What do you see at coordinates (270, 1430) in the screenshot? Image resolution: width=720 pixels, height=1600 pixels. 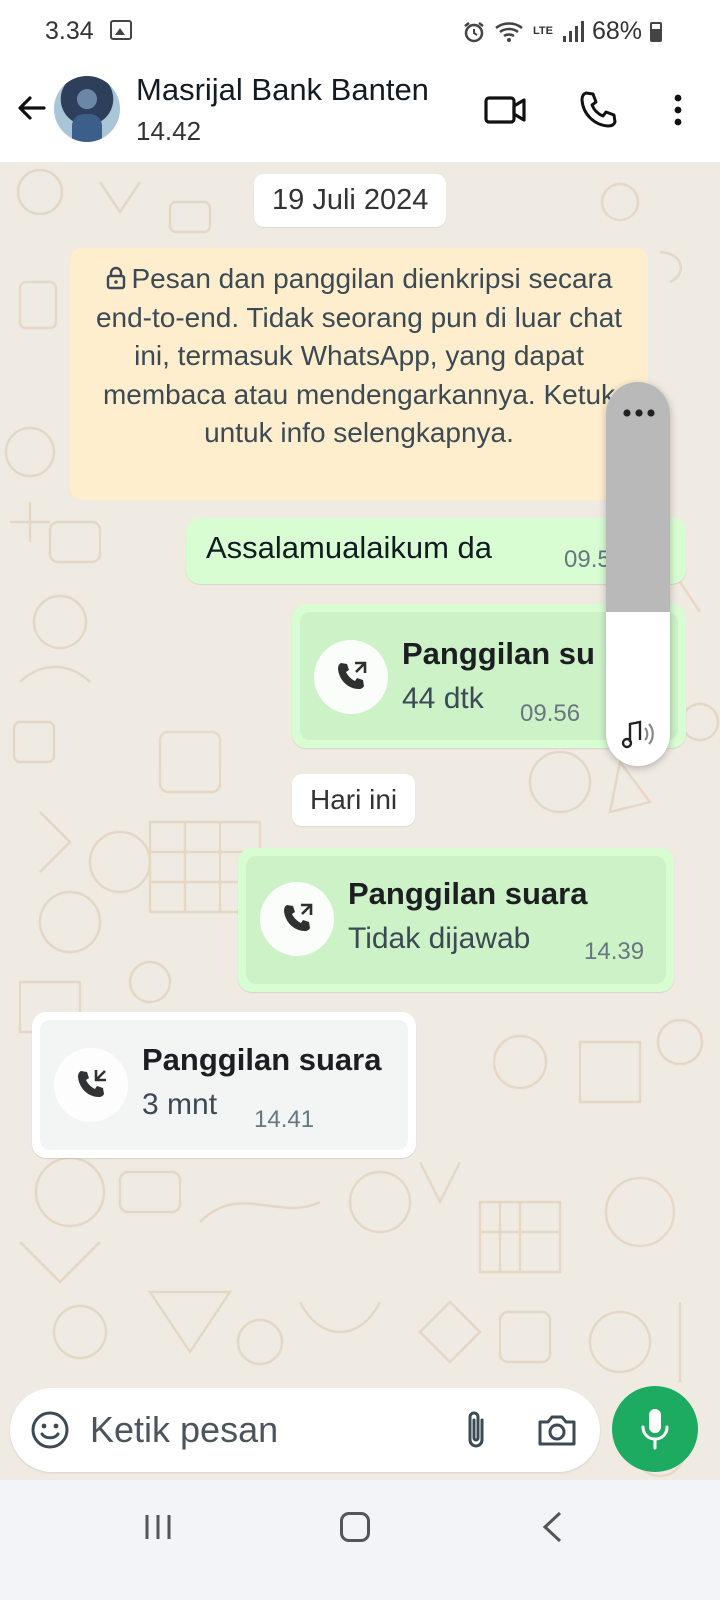 I see `message-input` at bounding box center [270, 1430].